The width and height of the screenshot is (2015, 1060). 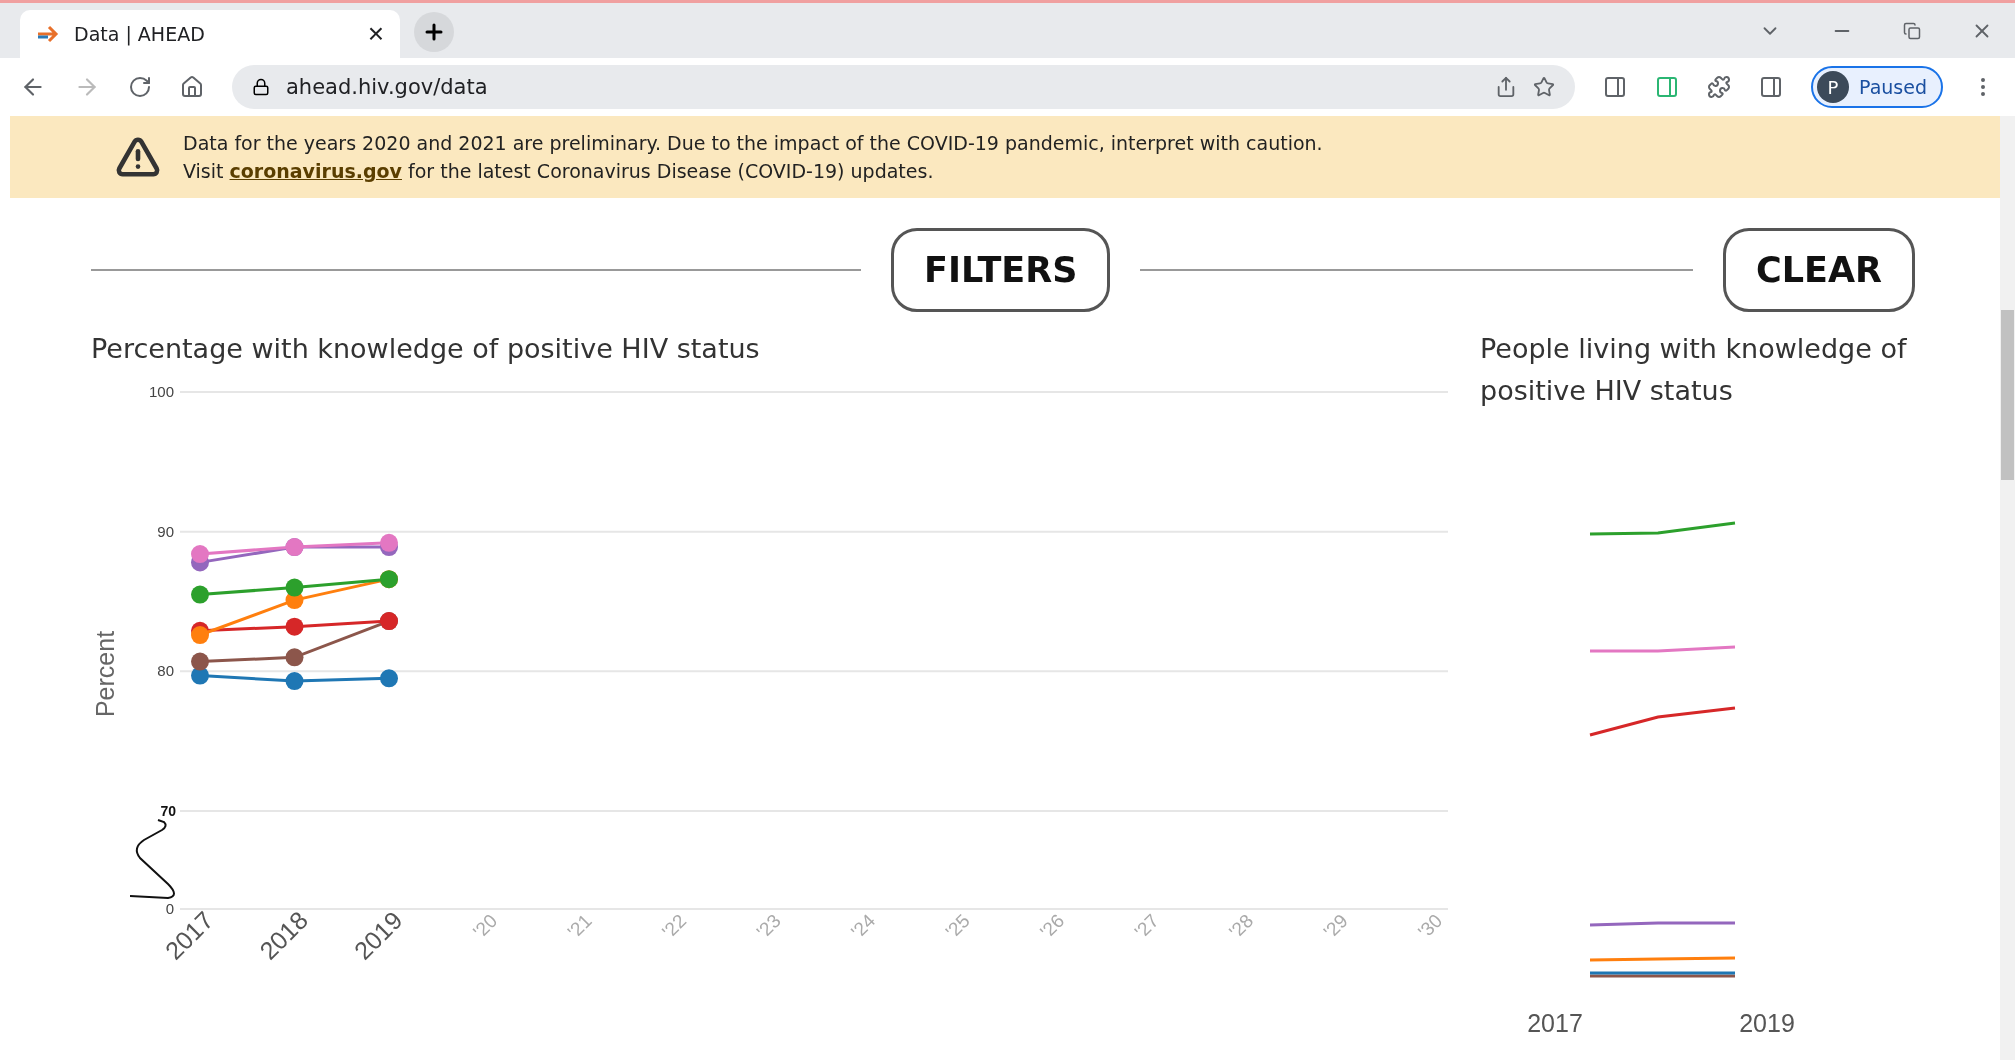 What do you see at coordinates (1694, 370) in the screenshot?
I see `chart-title: People living with knowledge of positive HIV status` at bounding box center [1694, 370].